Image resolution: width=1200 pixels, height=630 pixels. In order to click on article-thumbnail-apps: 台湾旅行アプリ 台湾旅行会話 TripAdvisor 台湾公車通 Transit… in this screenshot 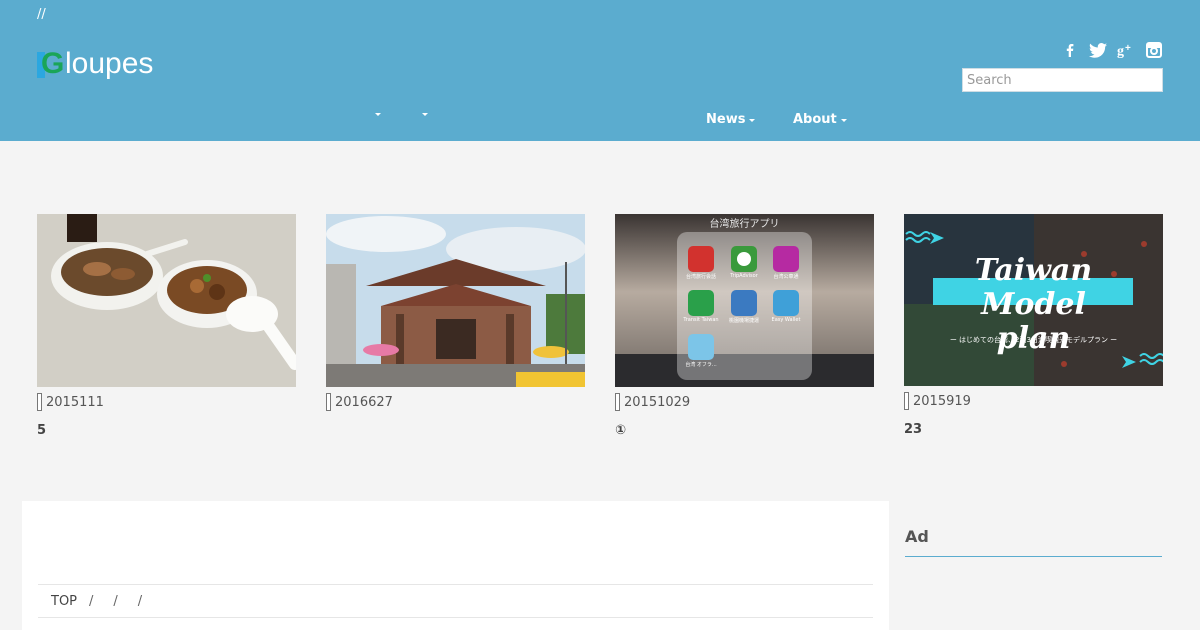, I will do `click(744, 300)`.